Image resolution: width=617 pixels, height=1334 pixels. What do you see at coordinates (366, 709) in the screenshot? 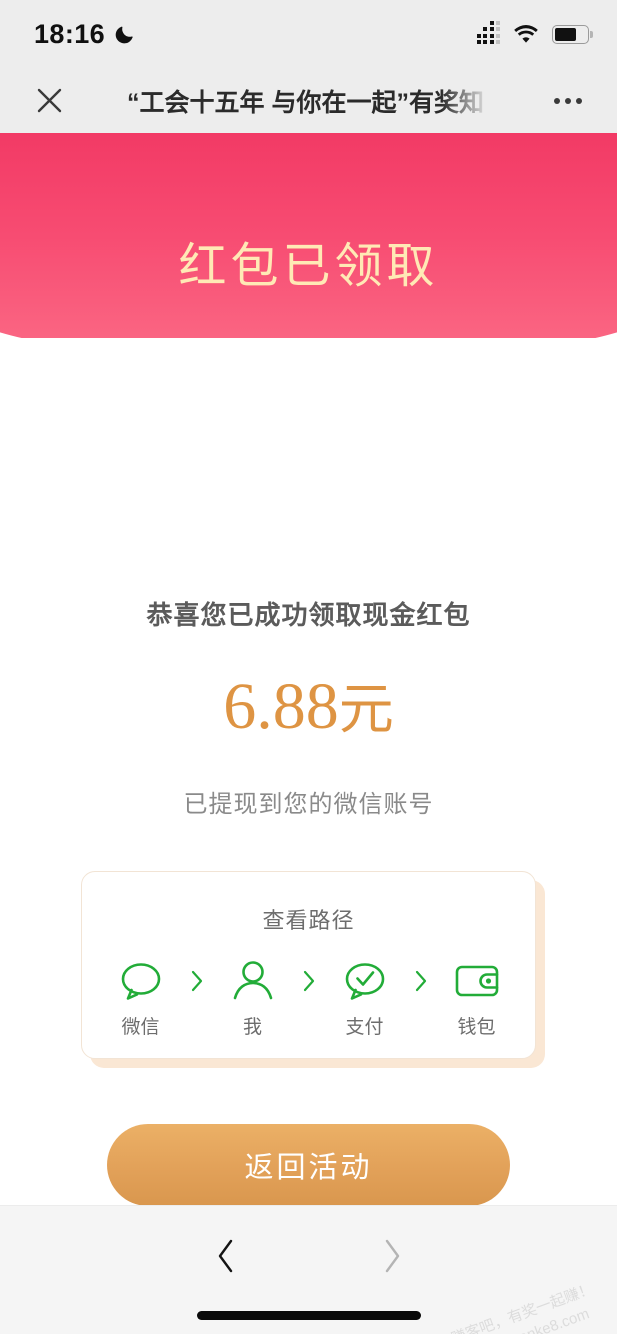
I see `amount-unit: 元` at bounding box center [366, 709].